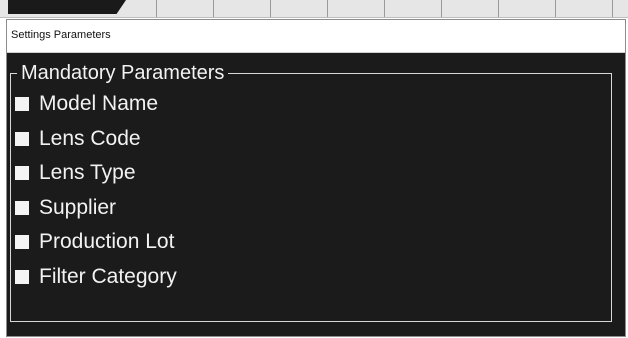  I want to click on parameter-item-lens-type: Lens Type, so click(320, 173).